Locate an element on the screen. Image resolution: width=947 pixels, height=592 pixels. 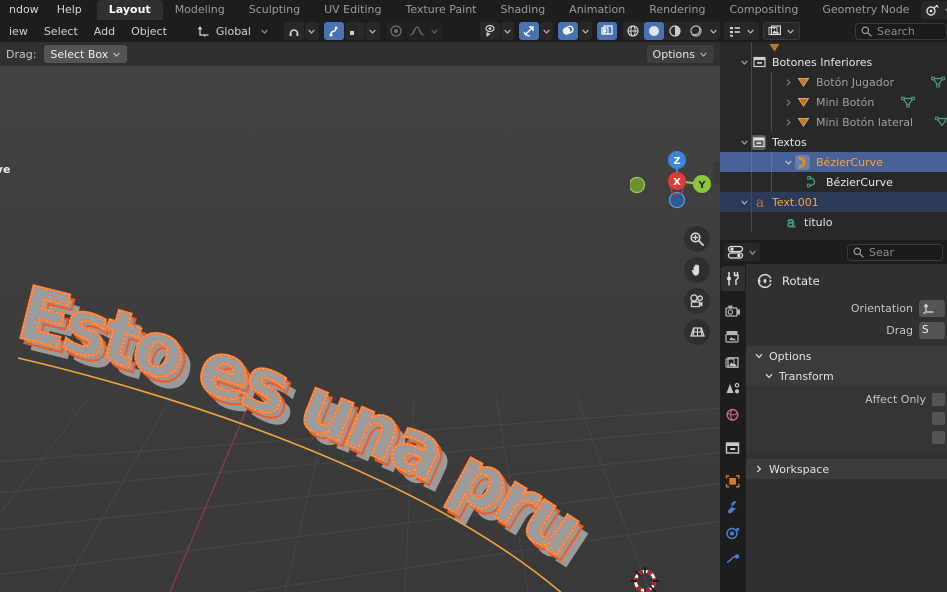
panel-transform-header: Transform is located at coordinates (846, 376).